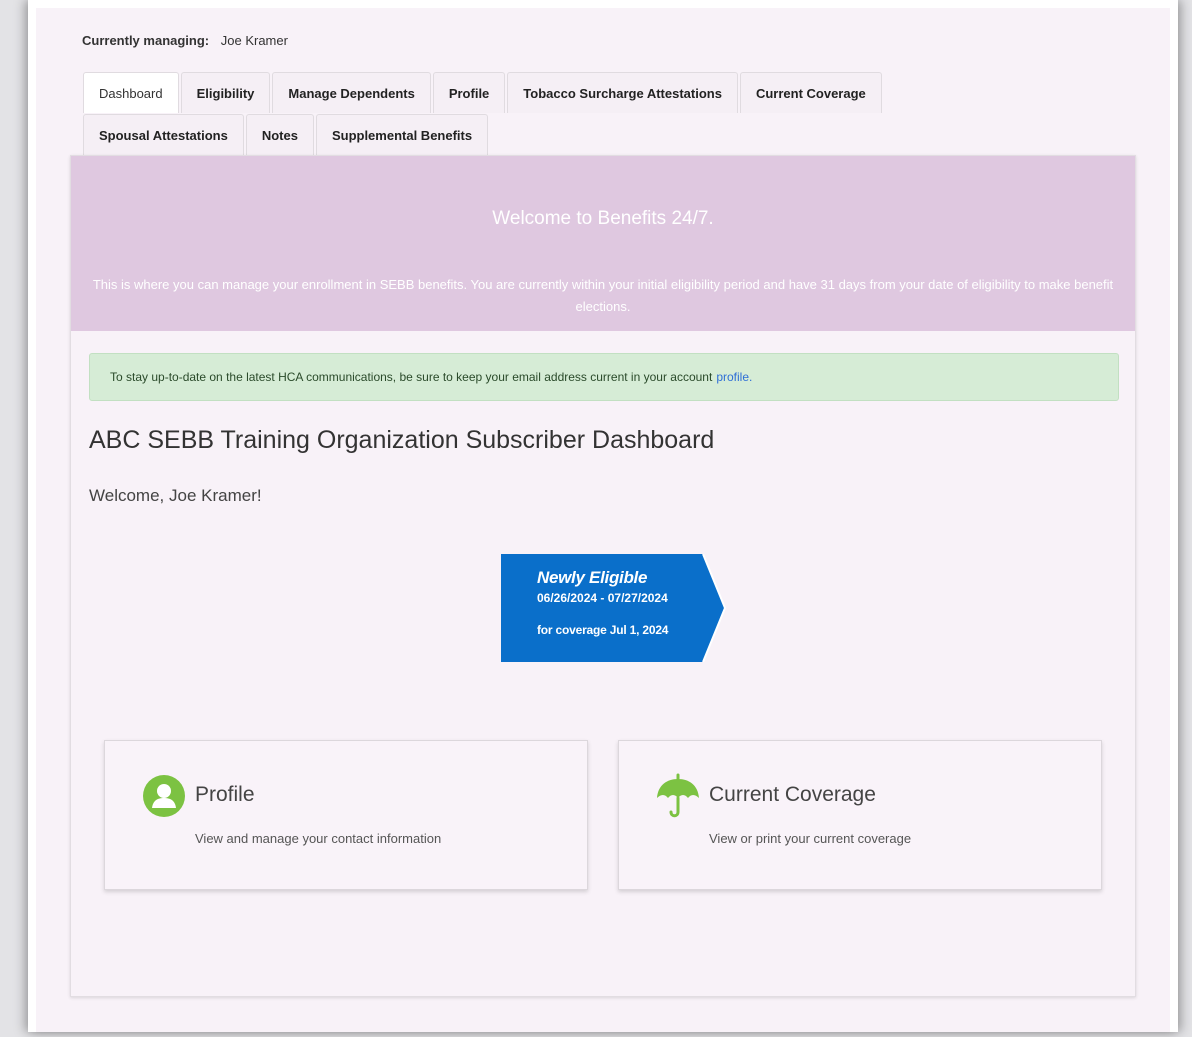 The image size is (1192, 1037). Describe the element at coordinates (810, 92) in the screenshot. I see `tab-current-coverage: Current Coverage` at that location.